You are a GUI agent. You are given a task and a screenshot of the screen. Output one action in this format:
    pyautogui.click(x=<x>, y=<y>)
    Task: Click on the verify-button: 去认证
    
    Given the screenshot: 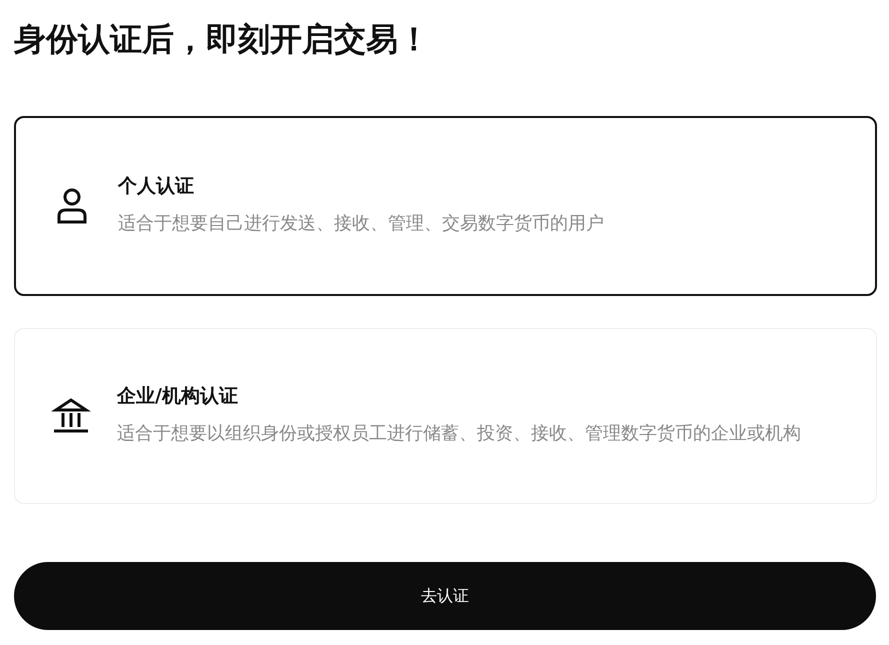 What is the action you would take?
    pyautogui.click(x=445, y=596)
    